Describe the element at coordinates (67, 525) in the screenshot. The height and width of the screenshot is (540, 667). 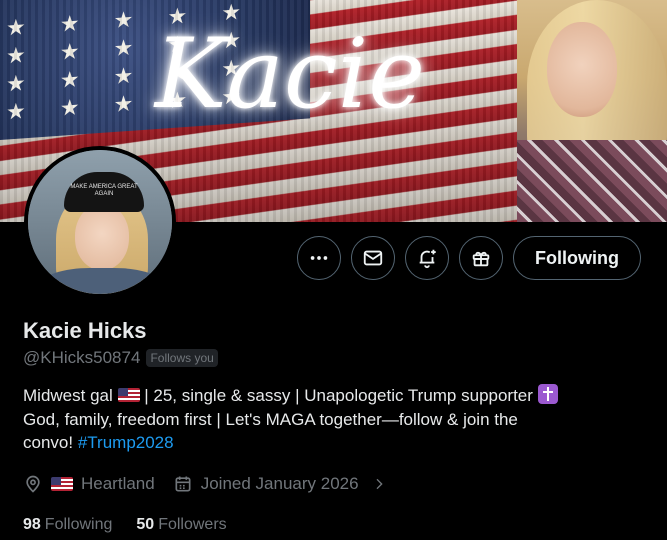
I see `following-count-link: 98 Following` at that location.